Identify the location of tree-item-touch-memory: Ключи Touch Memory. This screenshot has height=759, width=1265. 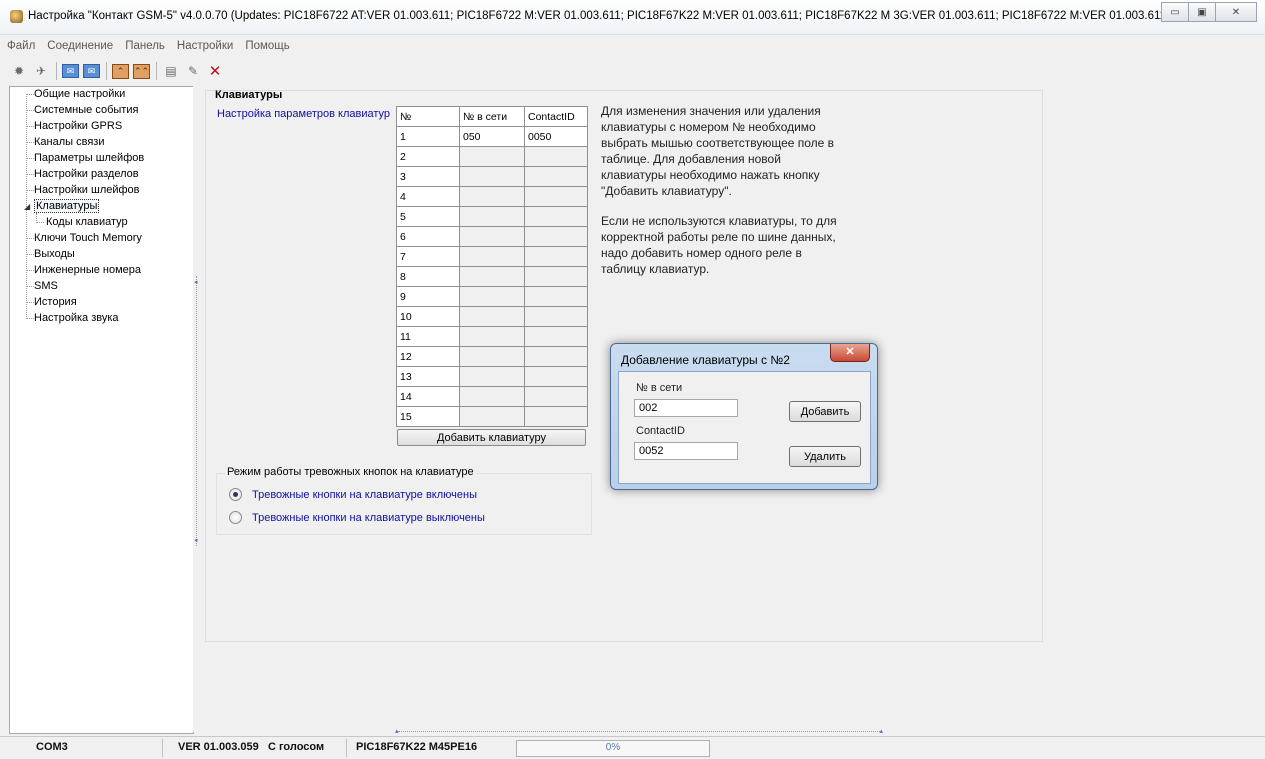
(88, 238).